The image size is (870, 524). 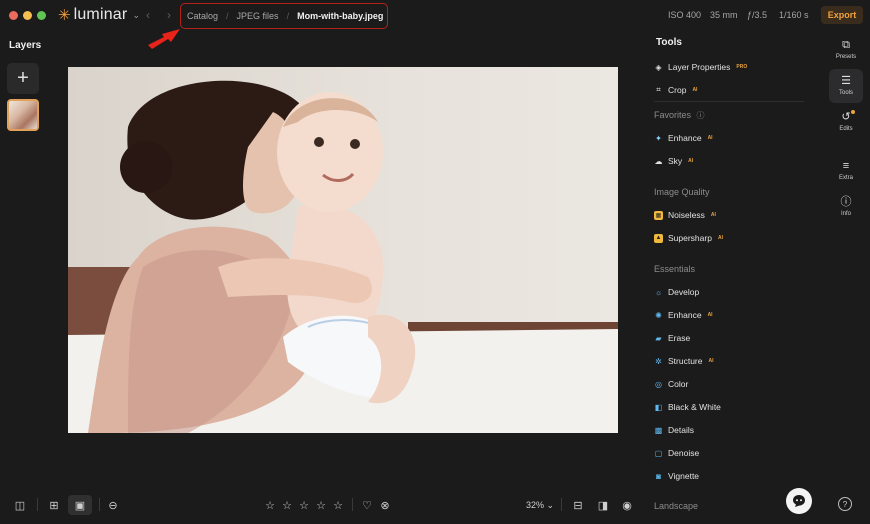 What do you see at coordinates (23, 115) in the screenshot?
I see `layer-thumbnail` at bounding box center [23, 115].